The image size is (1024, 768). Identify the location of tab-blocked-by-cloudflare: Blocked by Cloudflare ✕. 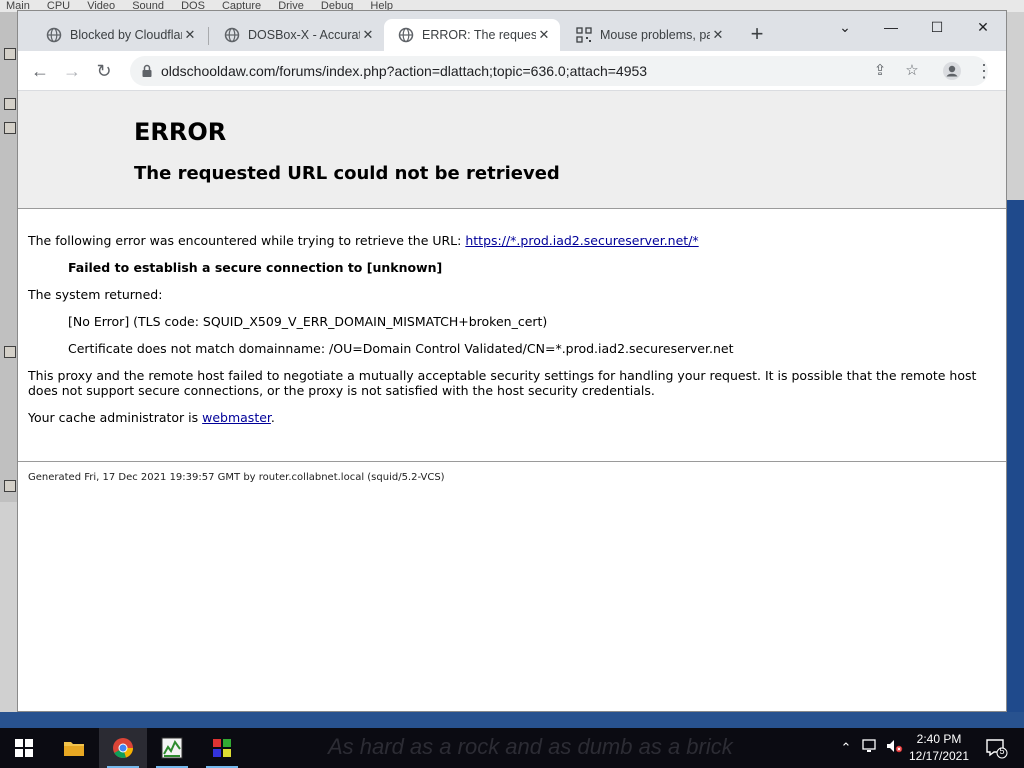
(119, 35).